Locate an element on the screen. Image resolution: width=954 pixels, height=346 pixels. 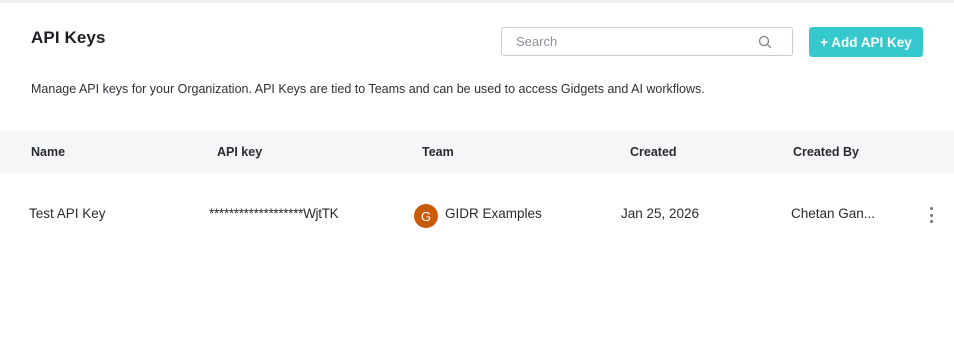
cell-api-key: *******************WjtTK is located at coordinates (274, 213).